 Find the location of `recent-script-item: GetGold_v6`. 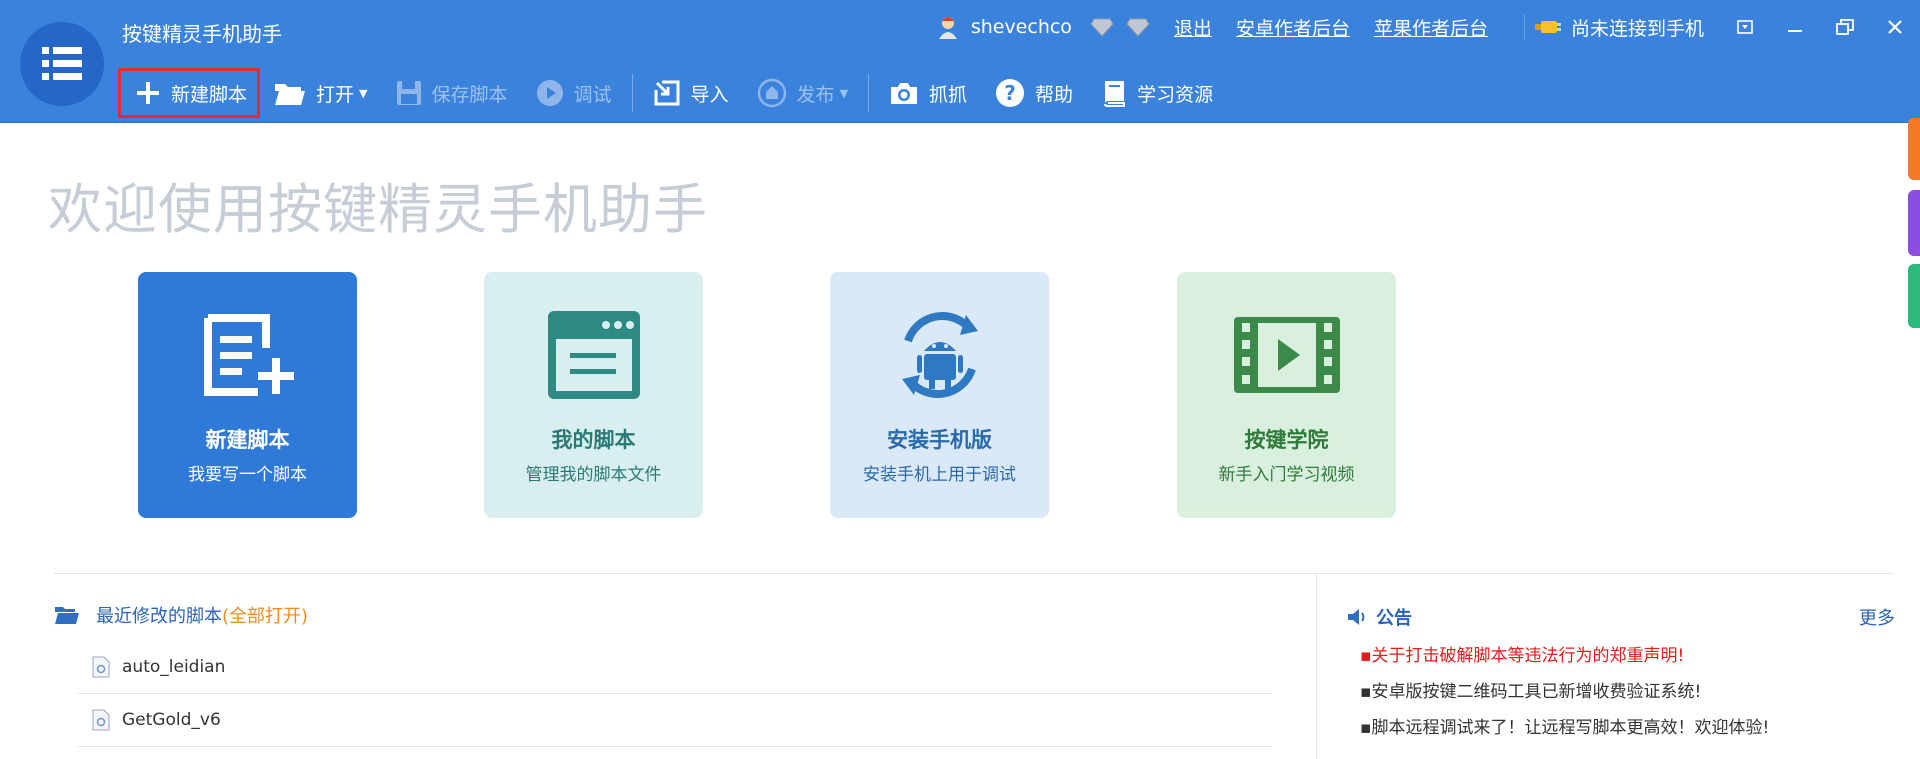

recent-script-item: GetGold_v6 is located at coordinates (675, 720).